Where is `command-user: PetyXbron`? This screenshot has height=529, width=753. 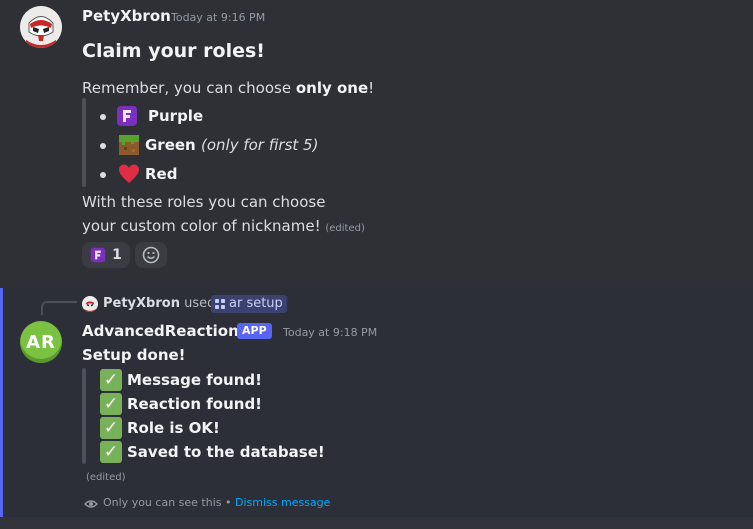 command-user: PetyXbron is located at coordinates (141, 303).